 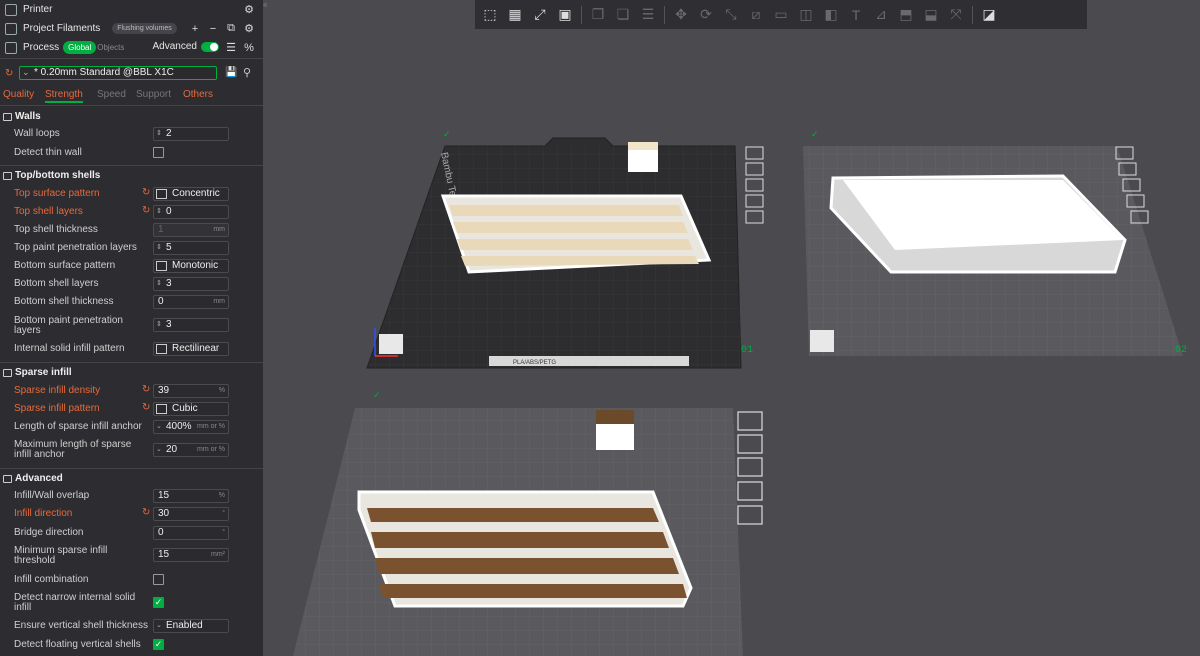 What do you see at coordinates (231, 47) in the screenshot?
I see `list-icon: ☰` at bounding box center [231, 47].